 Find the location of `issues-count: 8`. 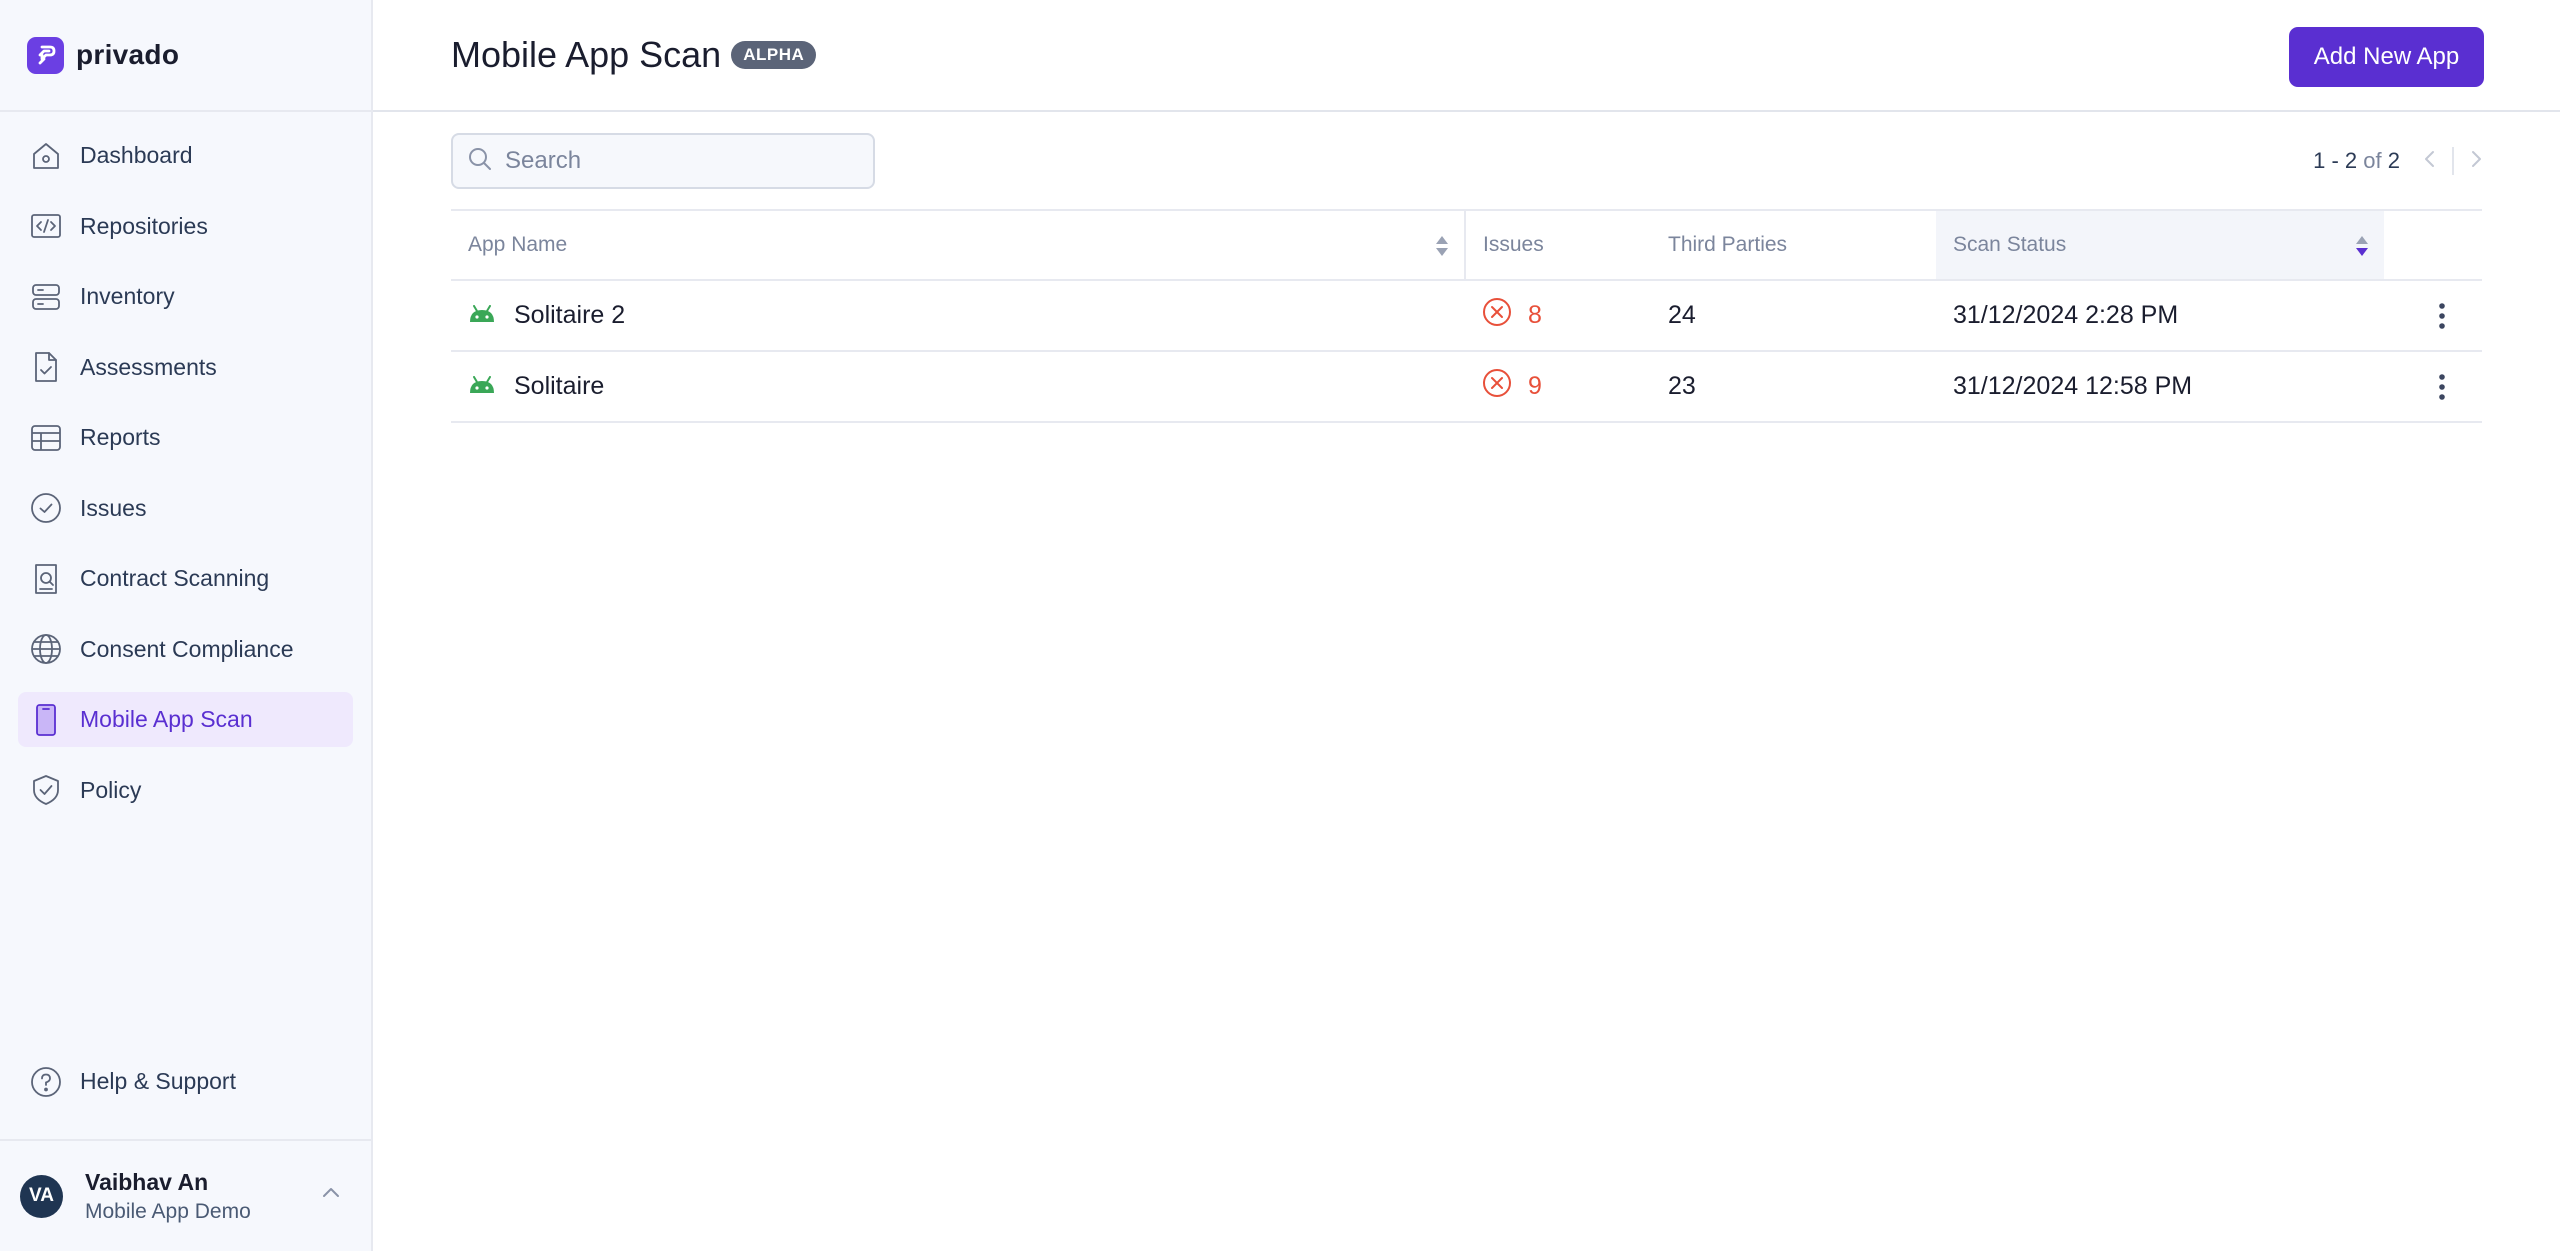

issues-count: 8 is located at coordinates (1535, 315).